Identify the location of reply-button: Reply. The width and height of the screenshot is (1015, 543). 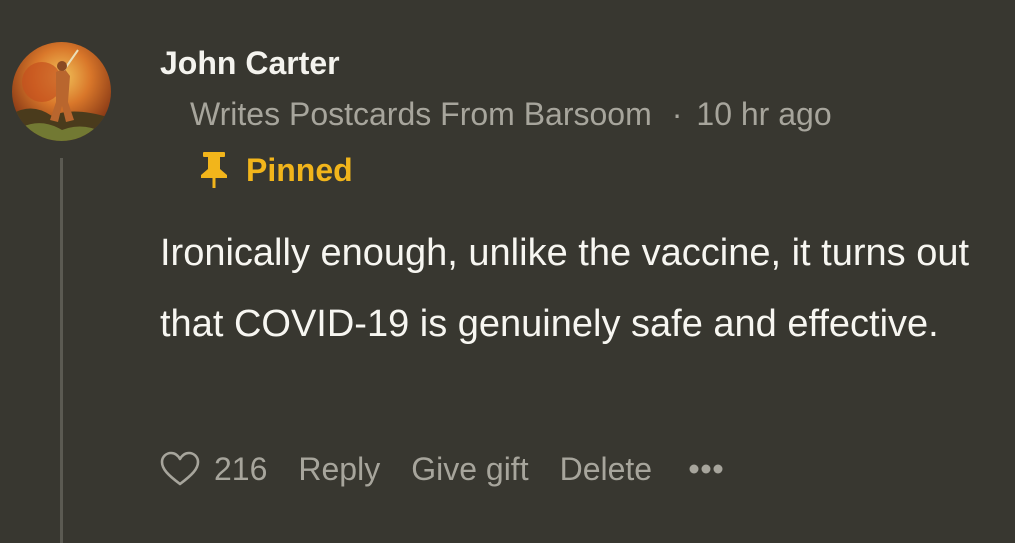
(339, 469).